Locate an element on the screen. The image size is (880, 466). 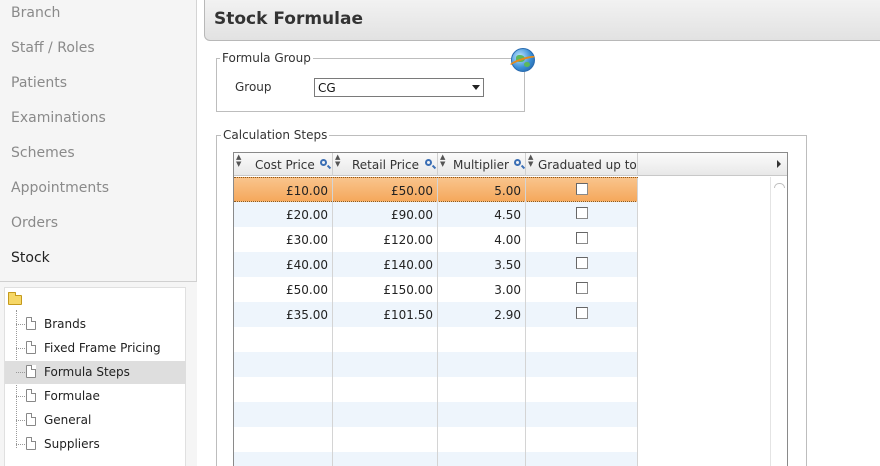
table-cell: £120.00 is located at coordinates (385, 239).